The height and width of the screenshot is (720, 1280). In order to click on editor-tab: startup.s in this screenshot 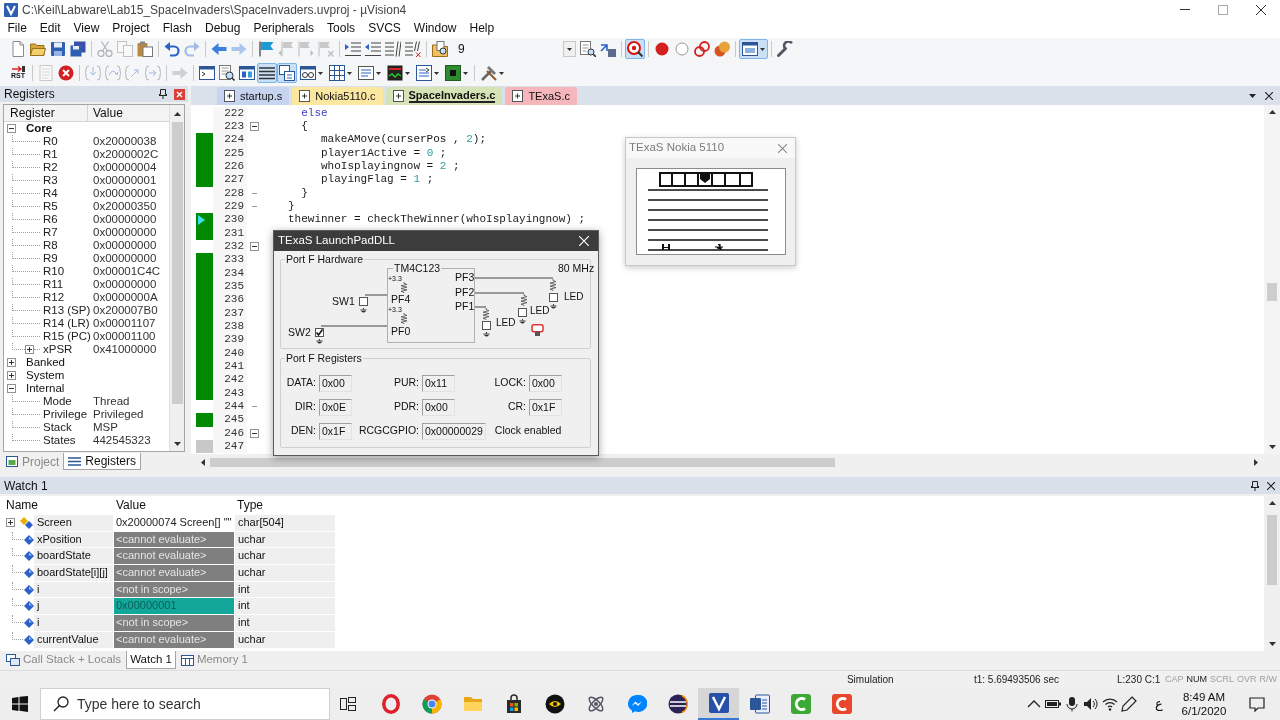, I will do `click(253, 96)`.